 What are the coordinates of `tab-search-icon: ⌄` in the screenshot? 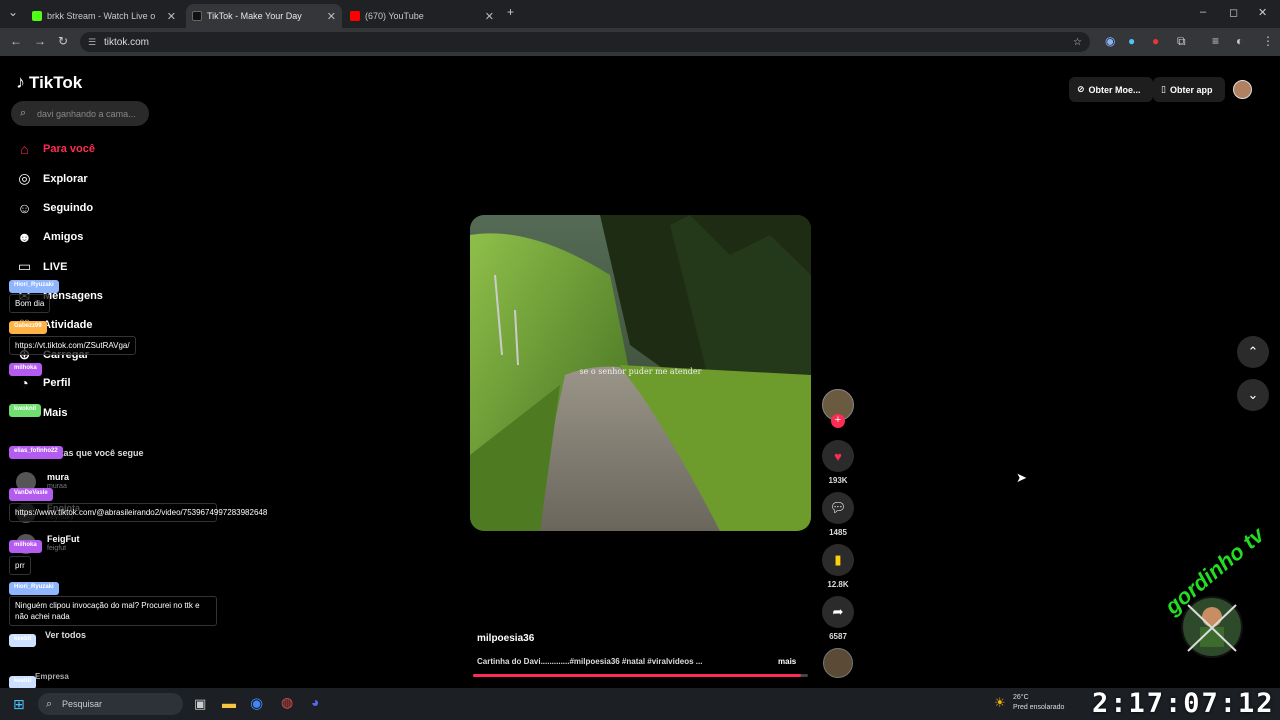 It's located at (13, 12).